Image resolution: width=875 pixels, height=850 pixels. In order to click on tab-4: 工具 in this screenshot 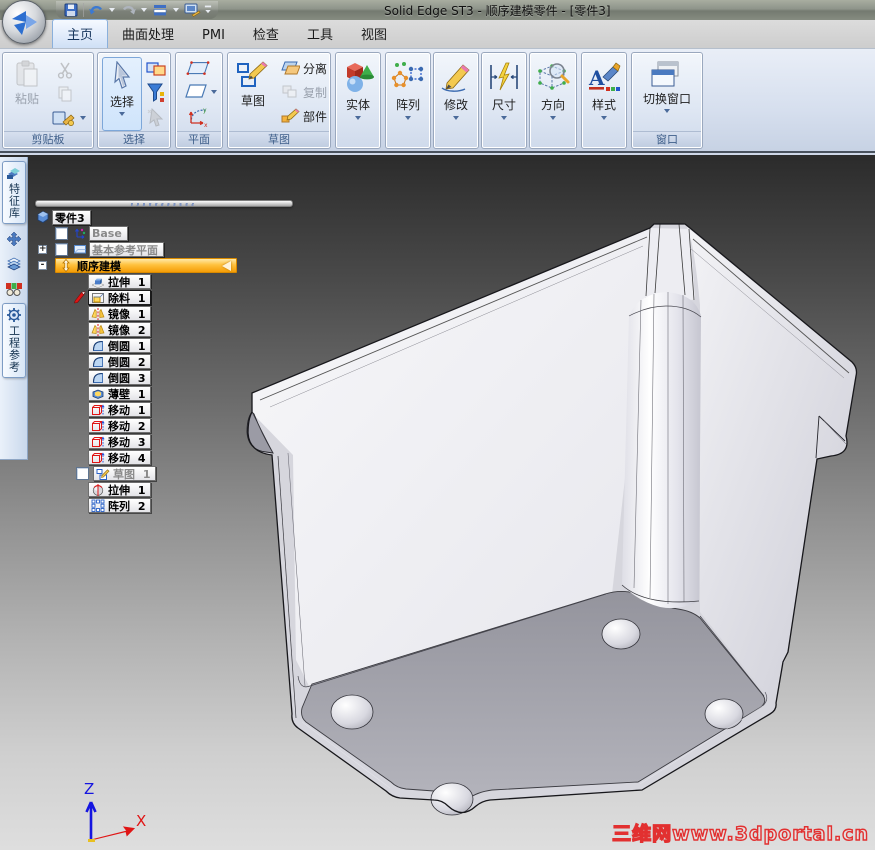, I will do `click(320, 34)`.